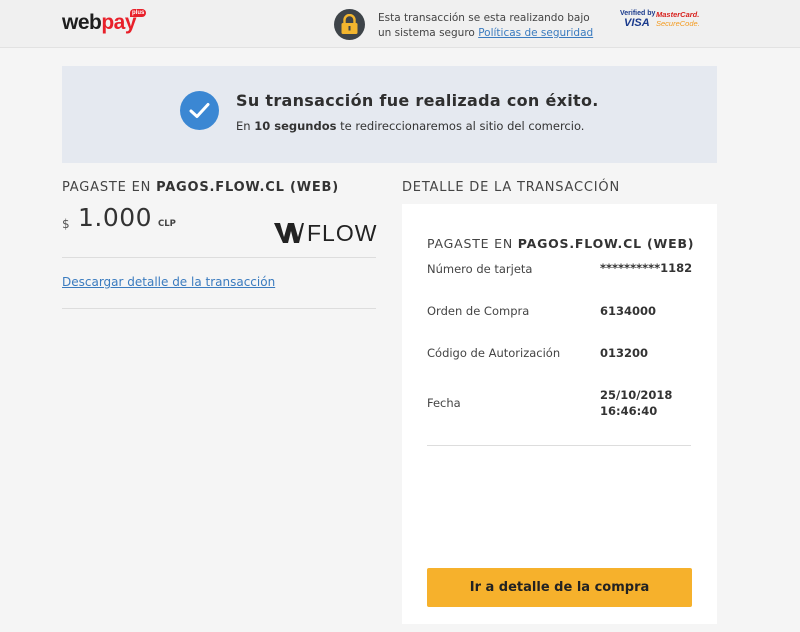 This screenshot has height=632, width=800. I want to click on security-policy-link: Políticas de seguridad, so click(535, 33).